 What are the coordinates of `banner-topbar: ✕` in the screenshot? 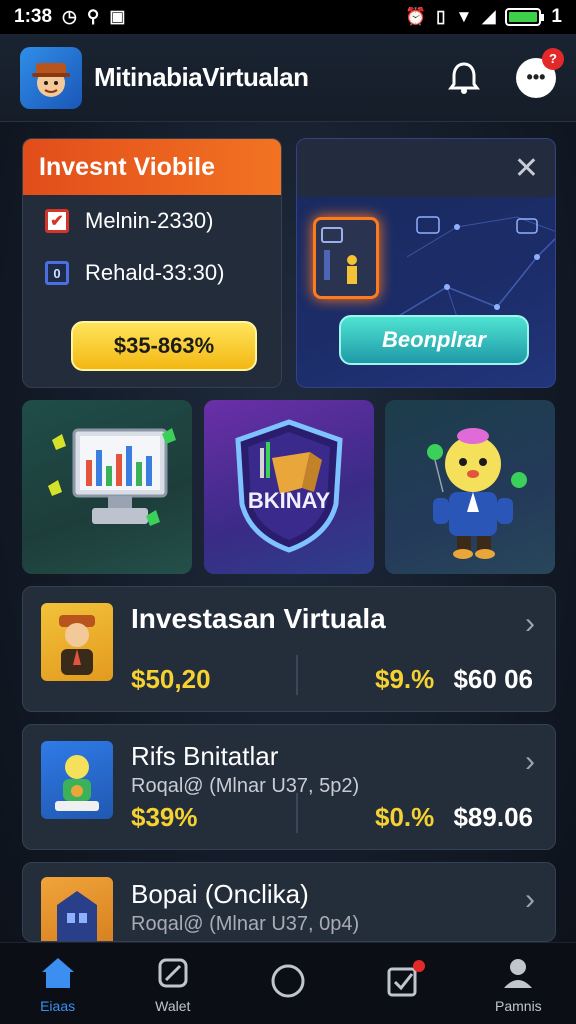 It's located at (426, 168).